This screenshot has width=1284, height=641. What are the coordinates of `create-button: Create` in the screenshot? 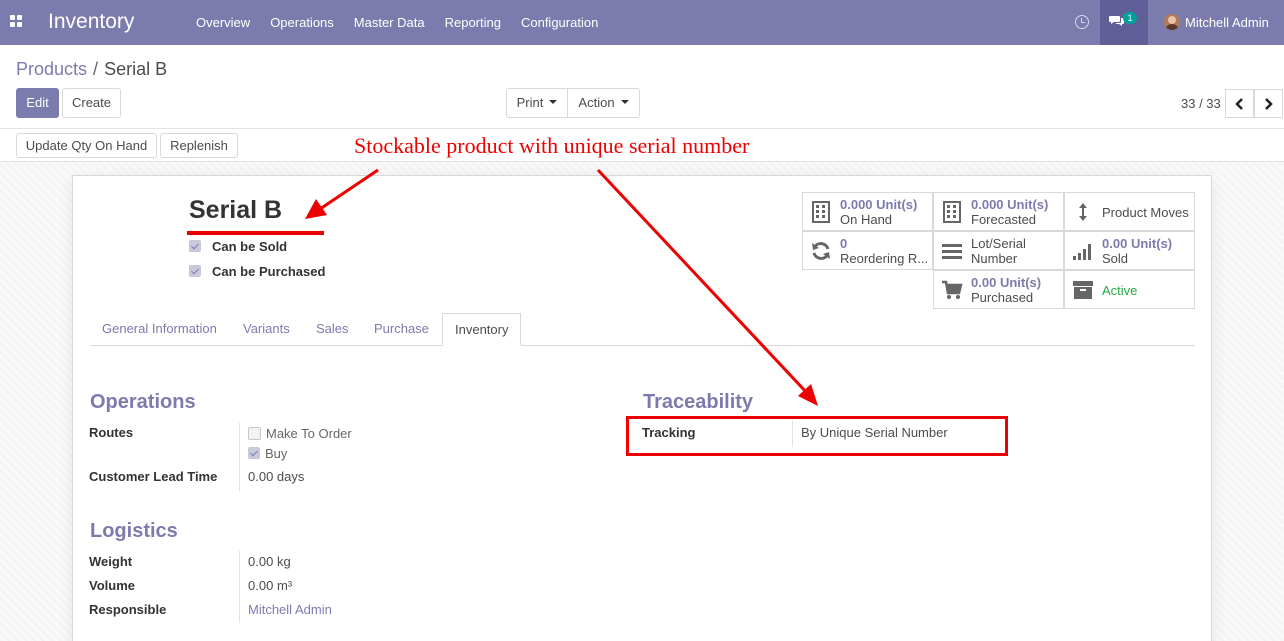 It's located at (91, 103).